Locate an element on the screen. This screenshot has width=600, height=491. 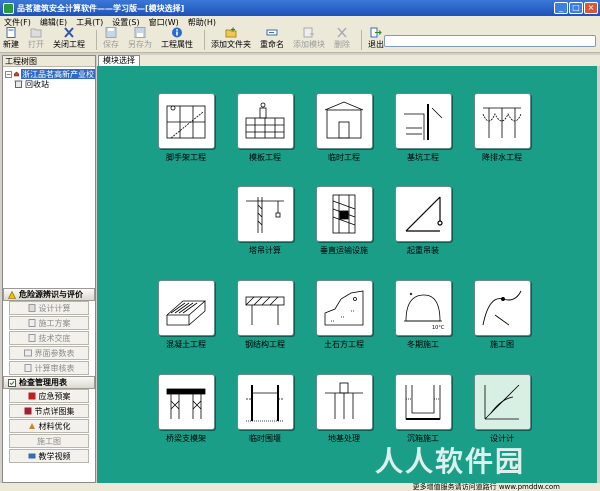
item-construction-plan: 施工方案 is located at coordinates (49, 323).